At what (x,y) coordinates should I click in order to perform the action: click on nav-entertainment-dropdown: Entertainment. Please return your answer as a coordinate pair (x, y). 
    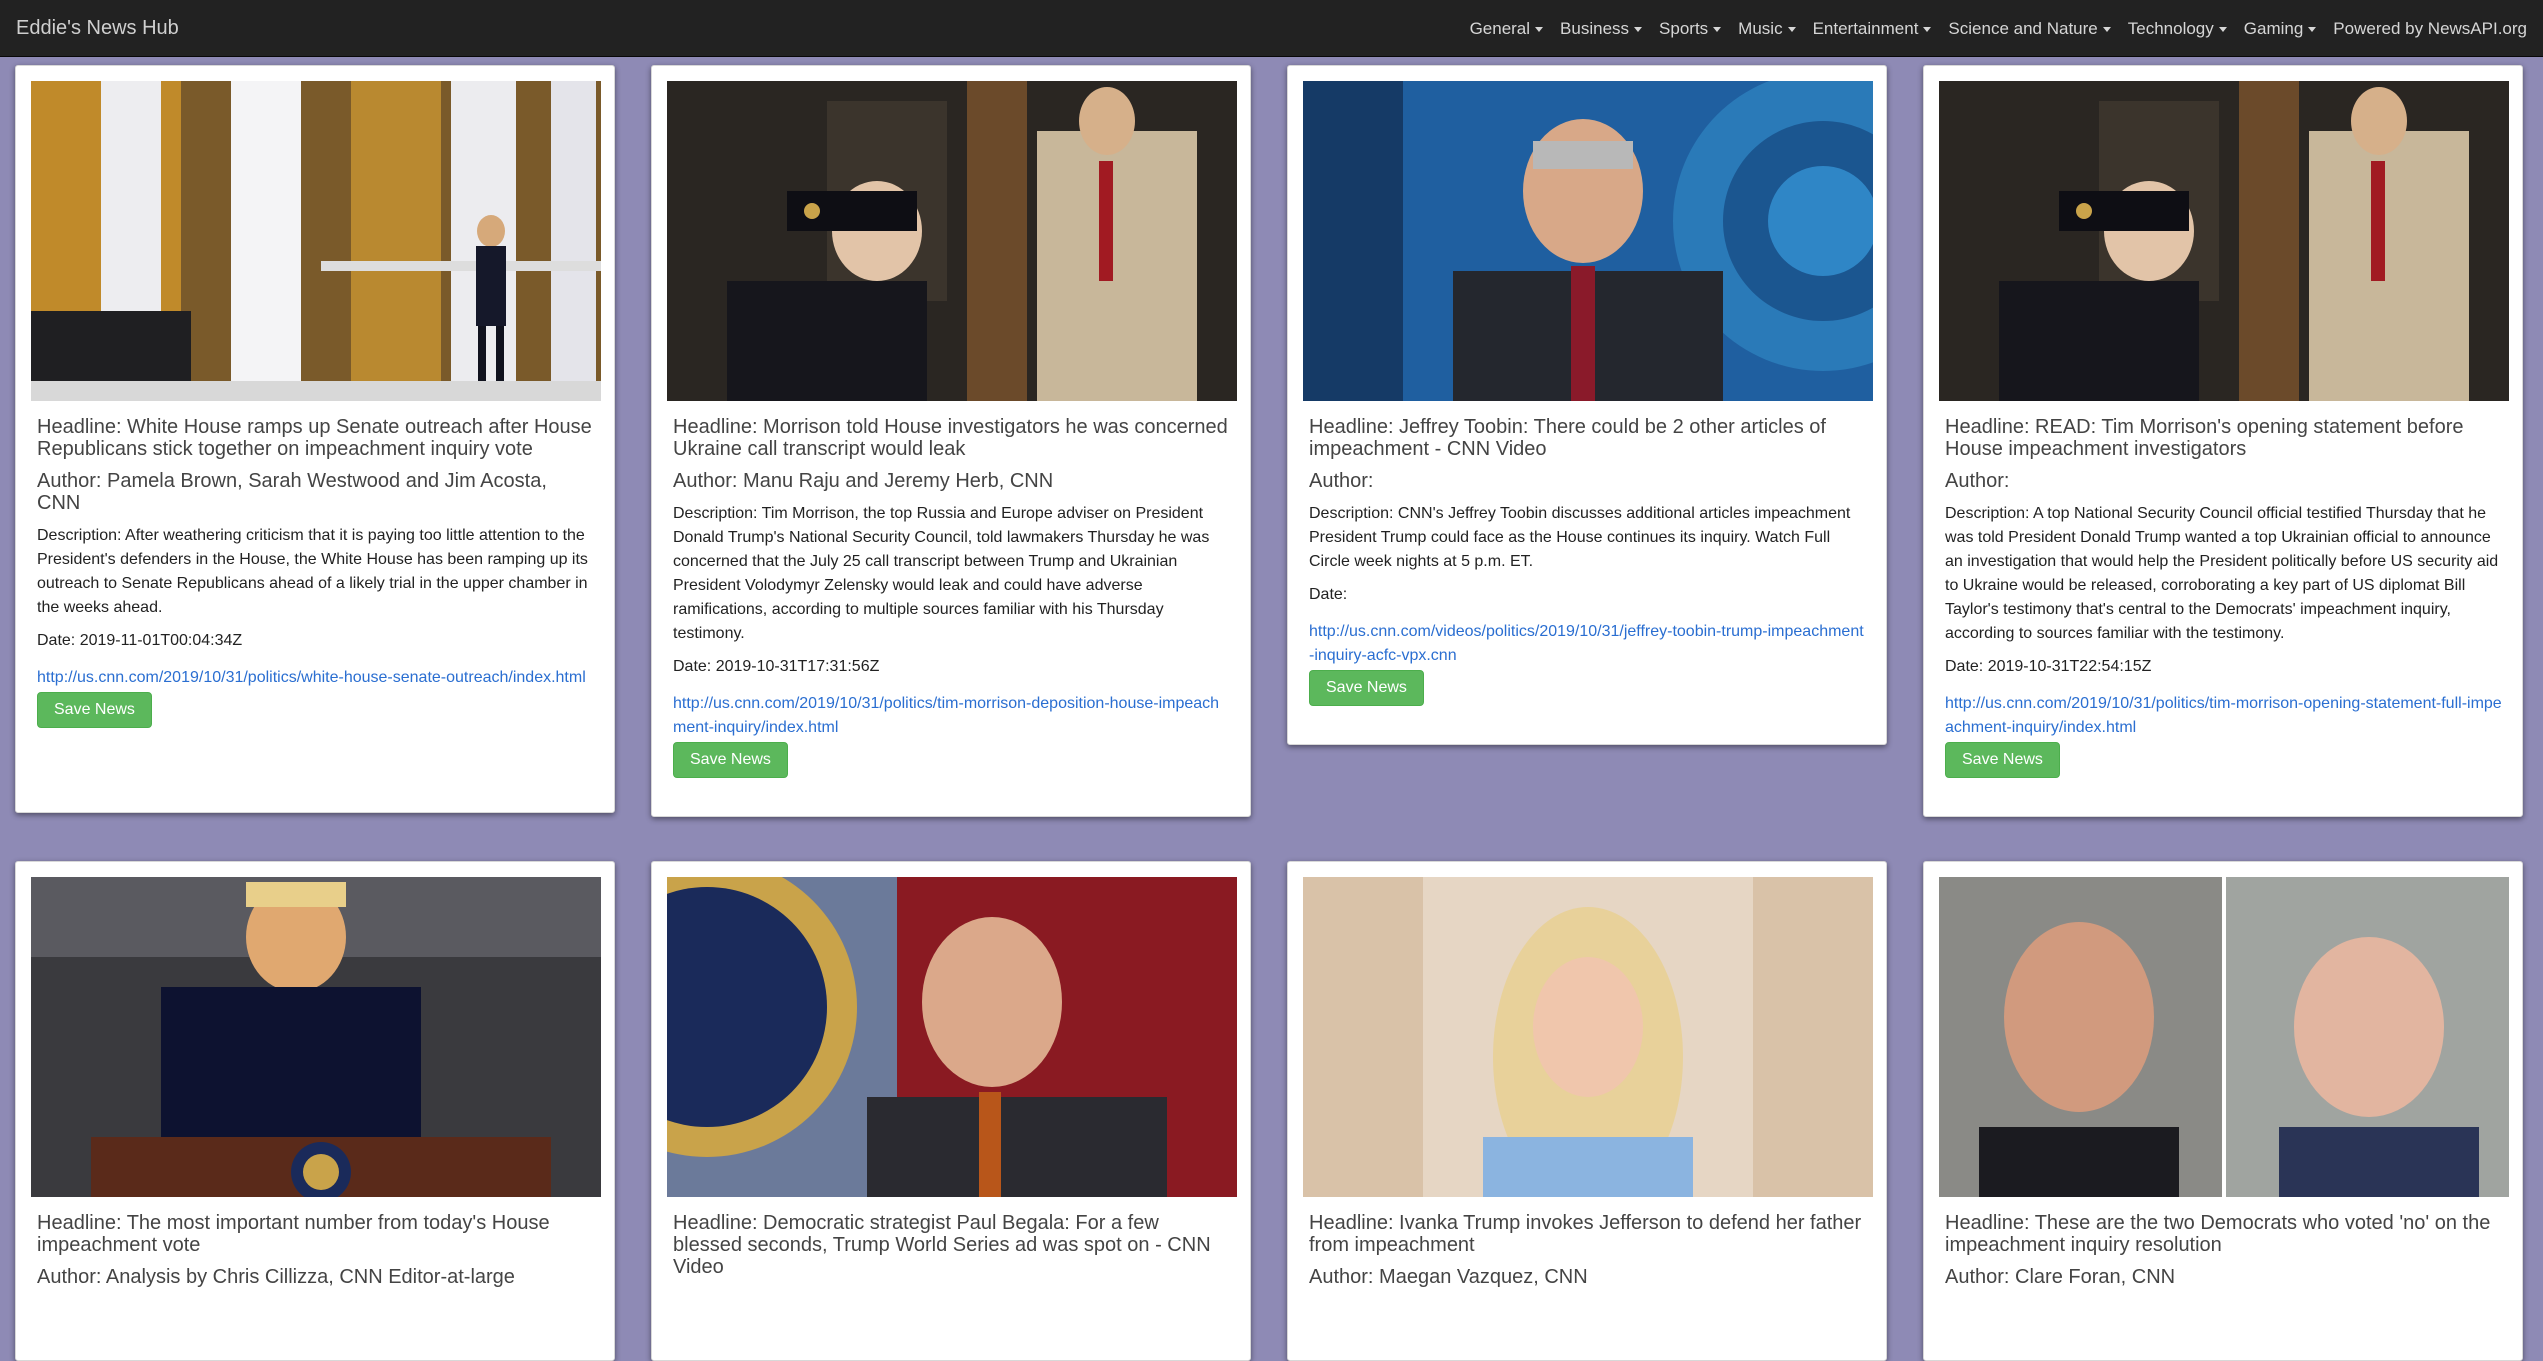
    Looking at the image, I should click on (1872, 29).